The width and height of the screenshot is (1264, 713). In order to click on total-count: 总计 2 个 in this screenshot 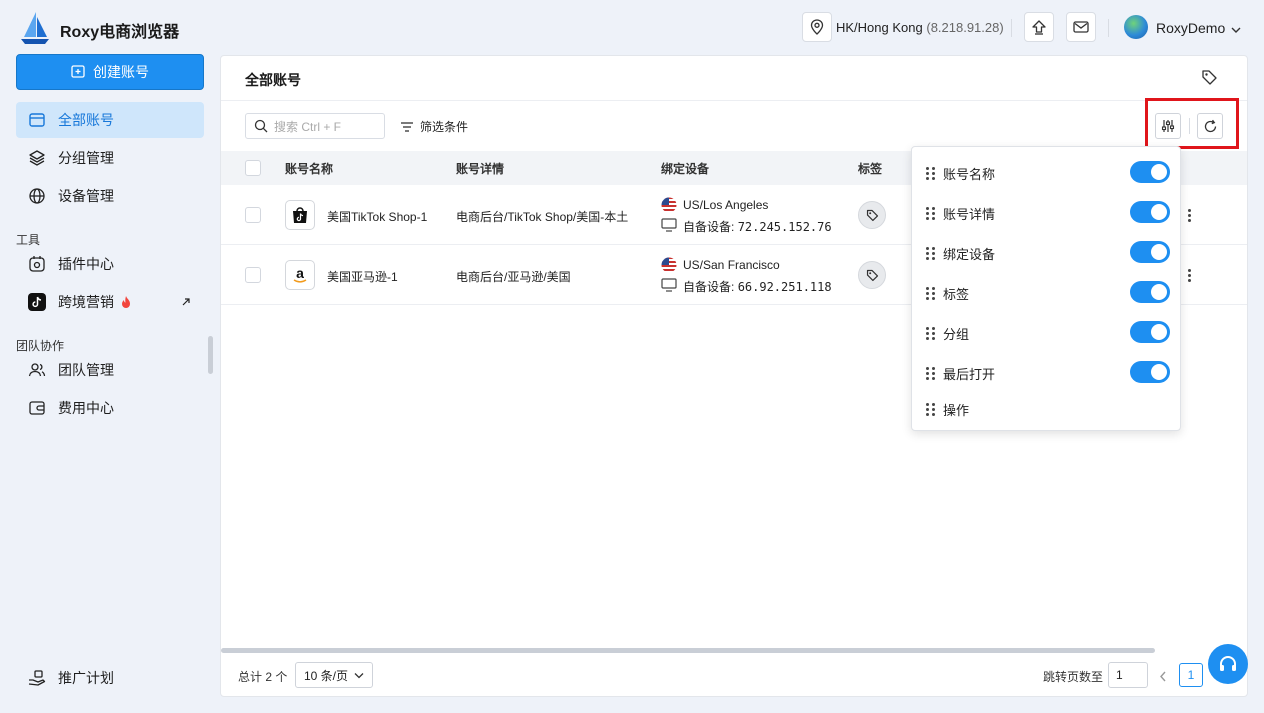, I will do `click(263, 677)`.